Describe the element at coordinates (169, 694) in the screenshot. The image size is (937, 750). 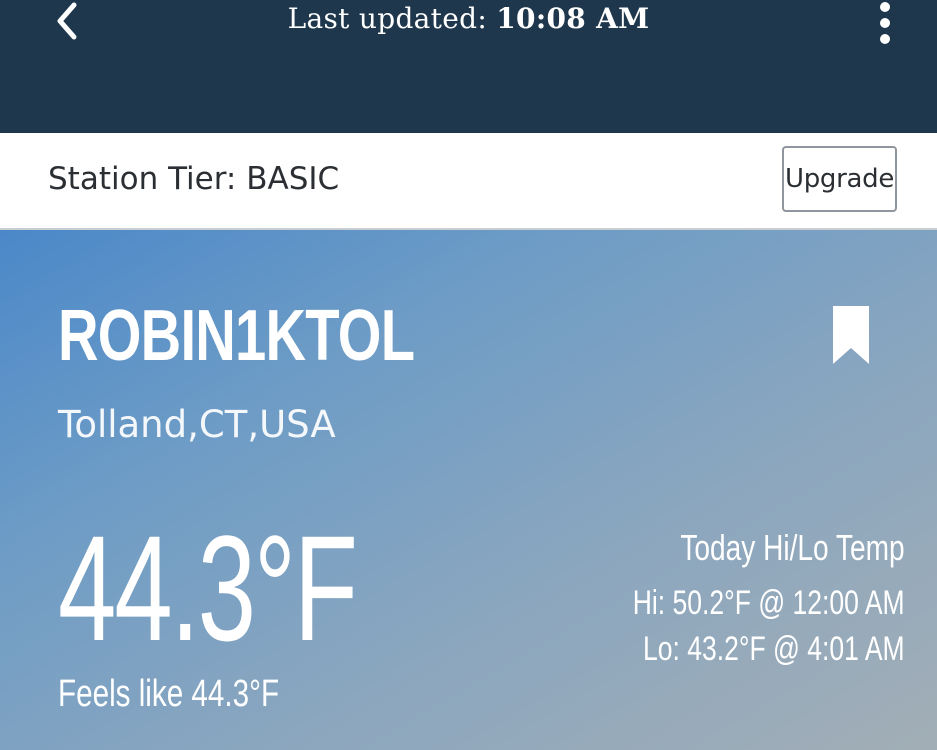
I see `feels-like: Feels like 44.3°F` at that location.